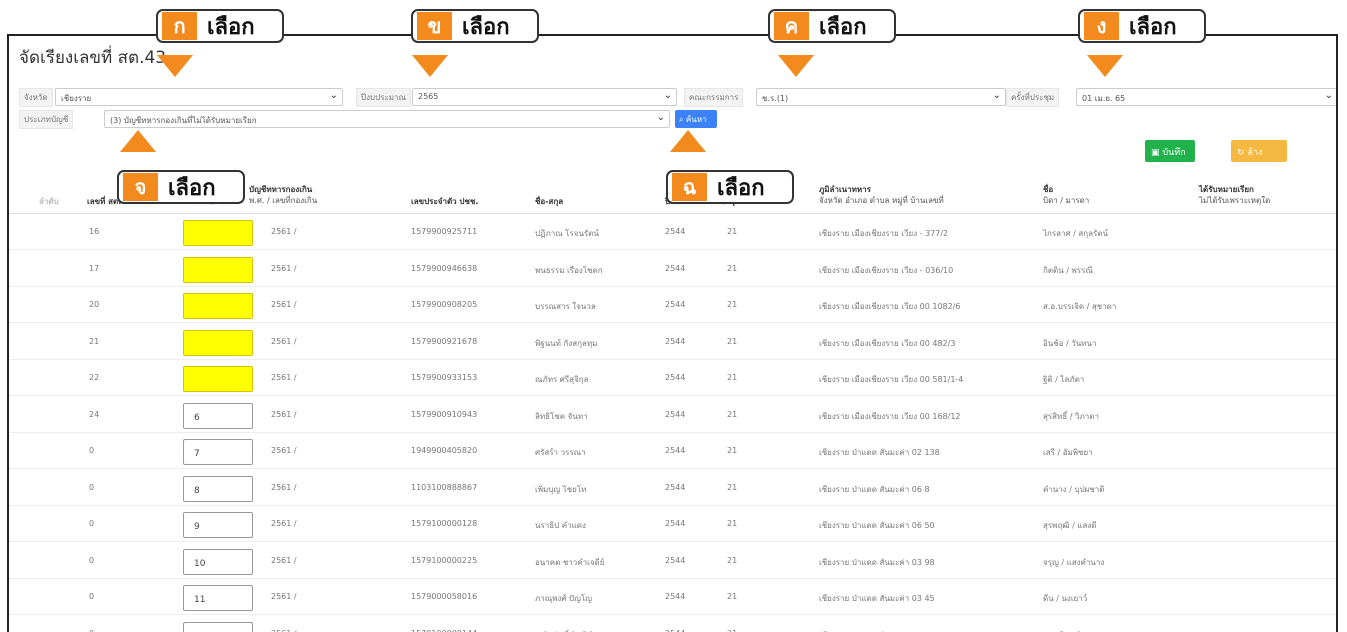 This screenshot has width=1347, height=632. What do you see at coordinates (1174, 153) in the screenshot?
I see `save-button-label: บันทึก` at bounding box center [1174, 153].